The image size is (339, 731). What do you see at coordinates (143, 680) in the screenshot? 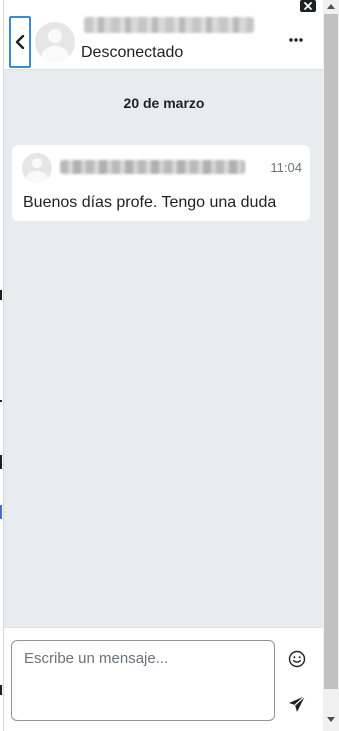
I see `message-input` at bounding box center [143, 680].